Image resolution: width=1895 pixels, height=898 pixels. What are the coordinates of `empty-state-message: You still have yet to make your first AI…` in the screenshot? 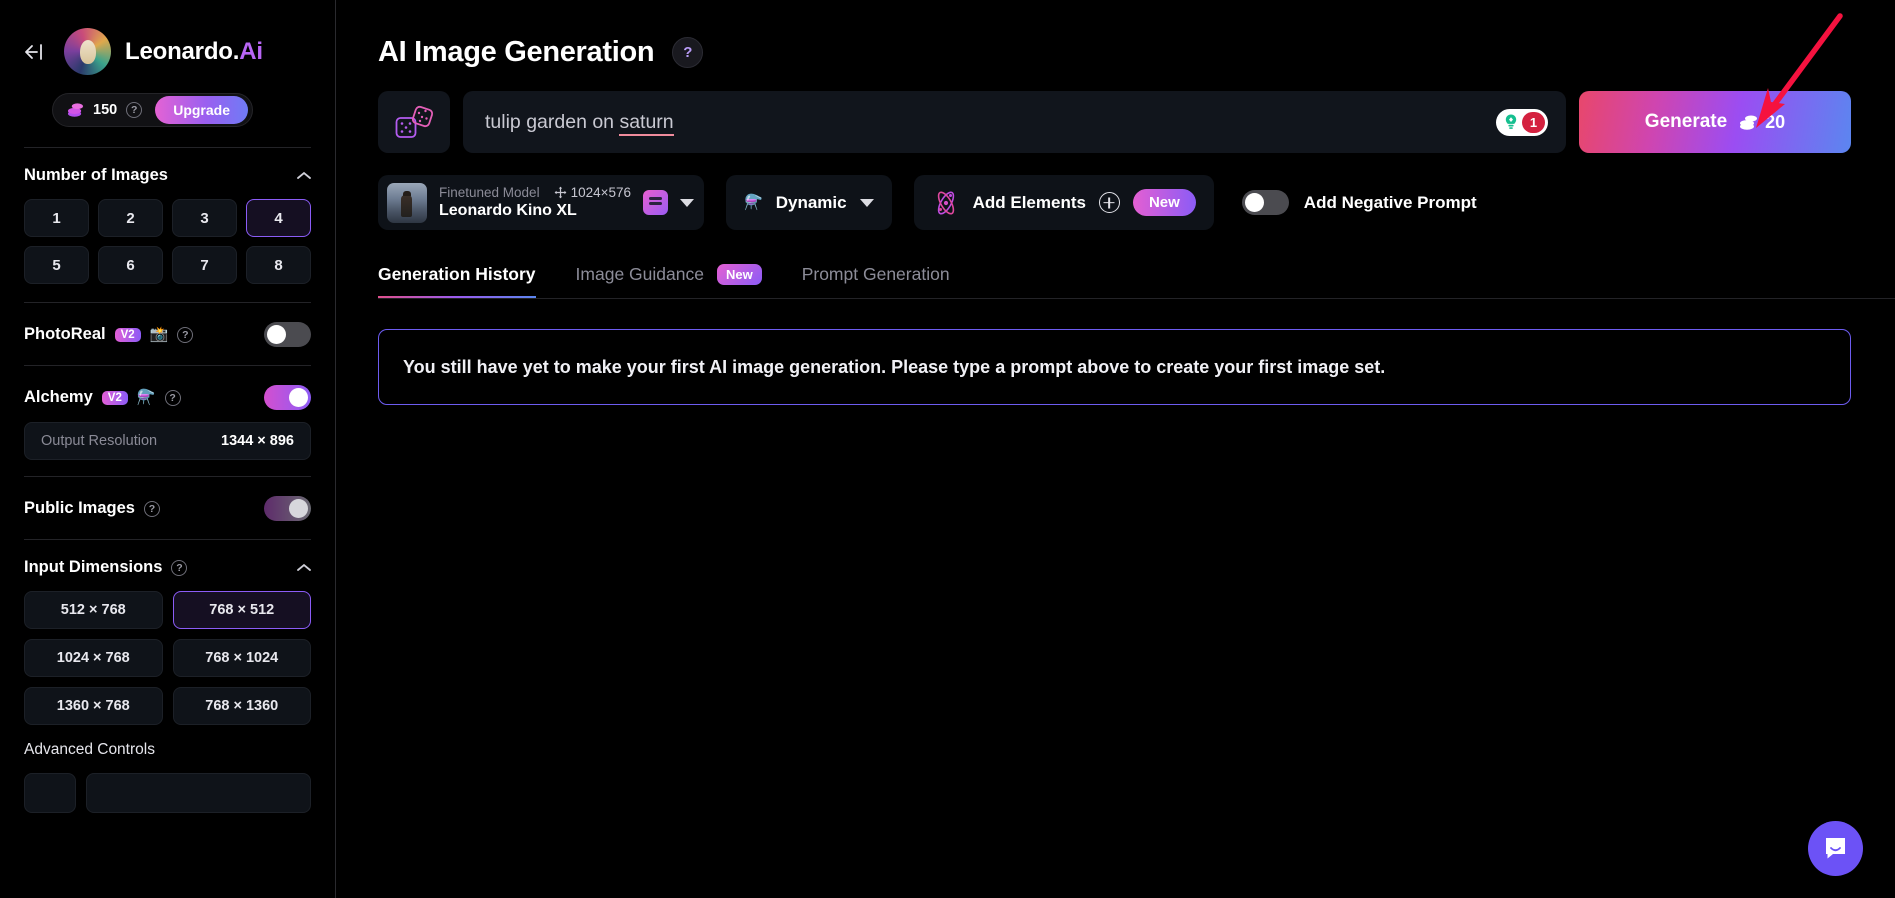 It's located at (894, 366).